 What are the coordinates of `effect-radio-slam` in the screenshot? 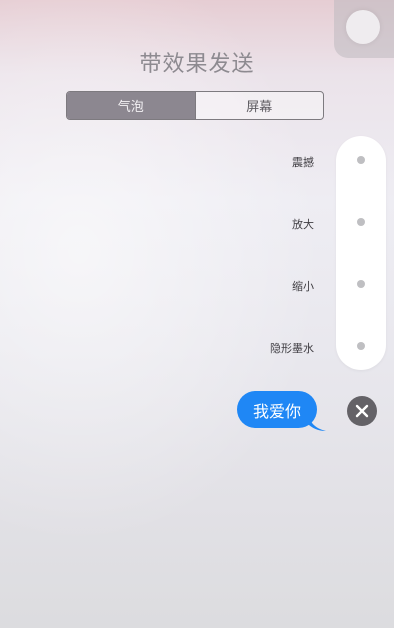 It's located at (361, 160).